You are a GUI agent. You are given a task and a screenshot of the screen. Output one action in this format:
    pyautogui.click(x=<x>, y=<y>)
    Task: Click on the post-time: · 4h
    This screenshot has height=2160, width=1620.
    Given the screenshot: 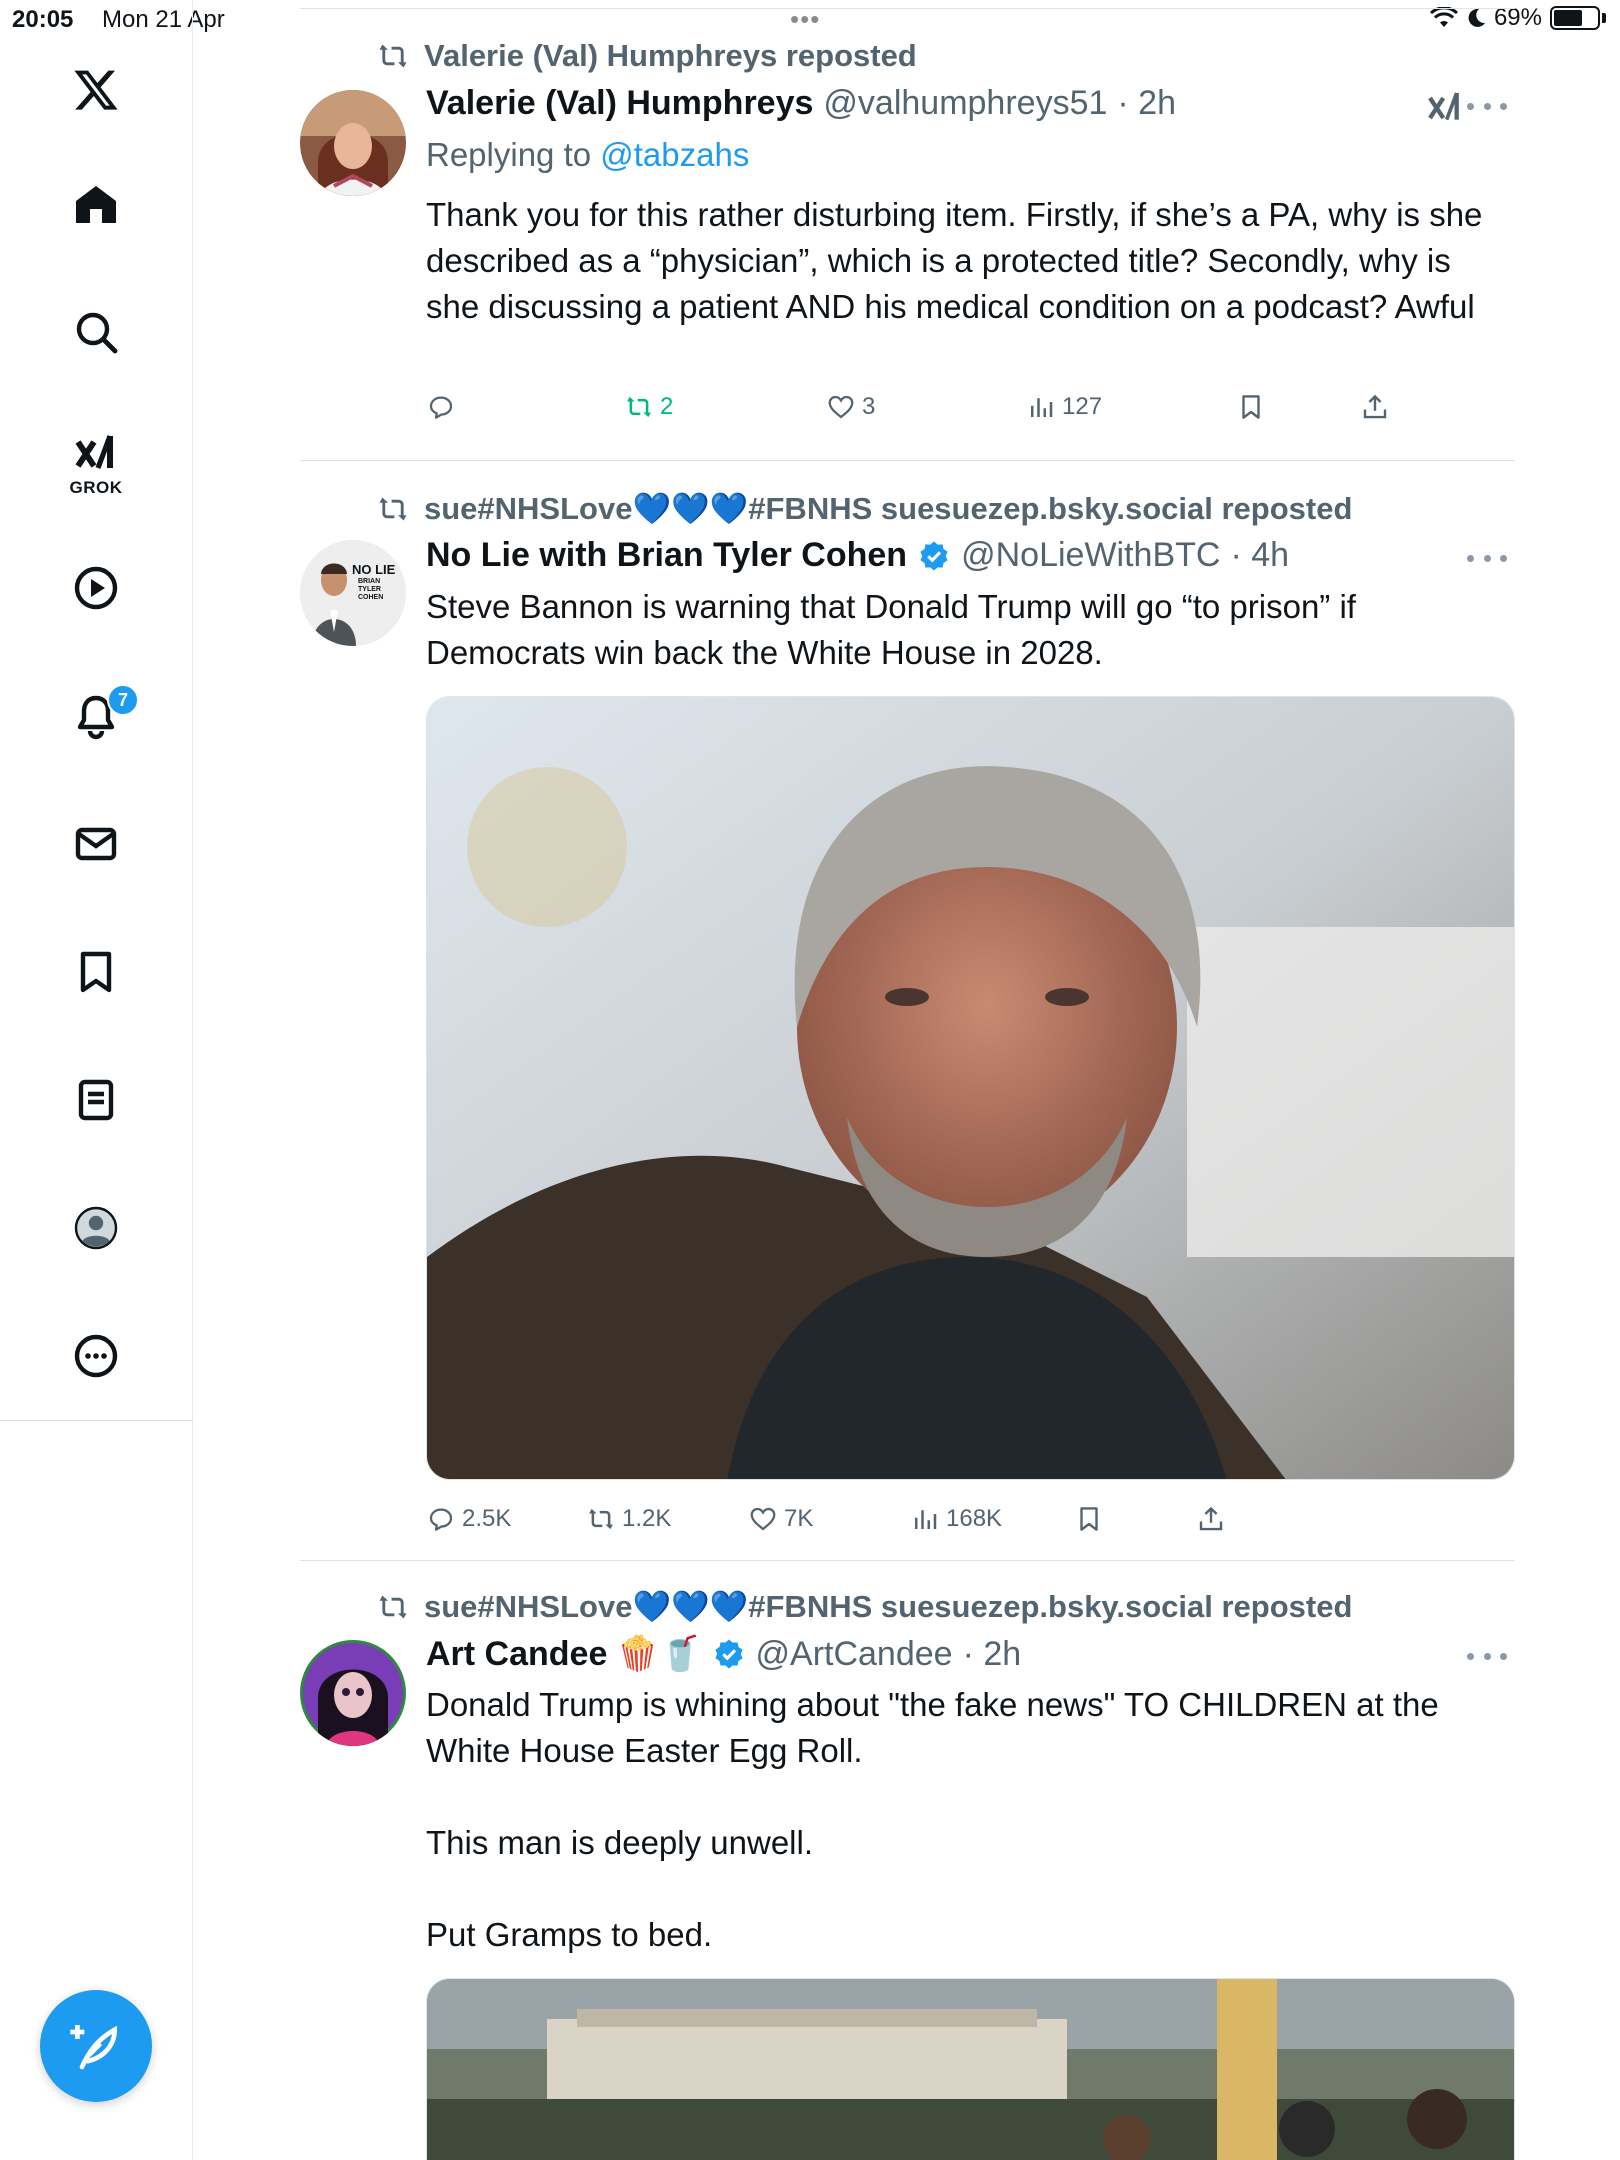 What is the action you would take?
    pyautogui.click(x=1259, y=555)
    